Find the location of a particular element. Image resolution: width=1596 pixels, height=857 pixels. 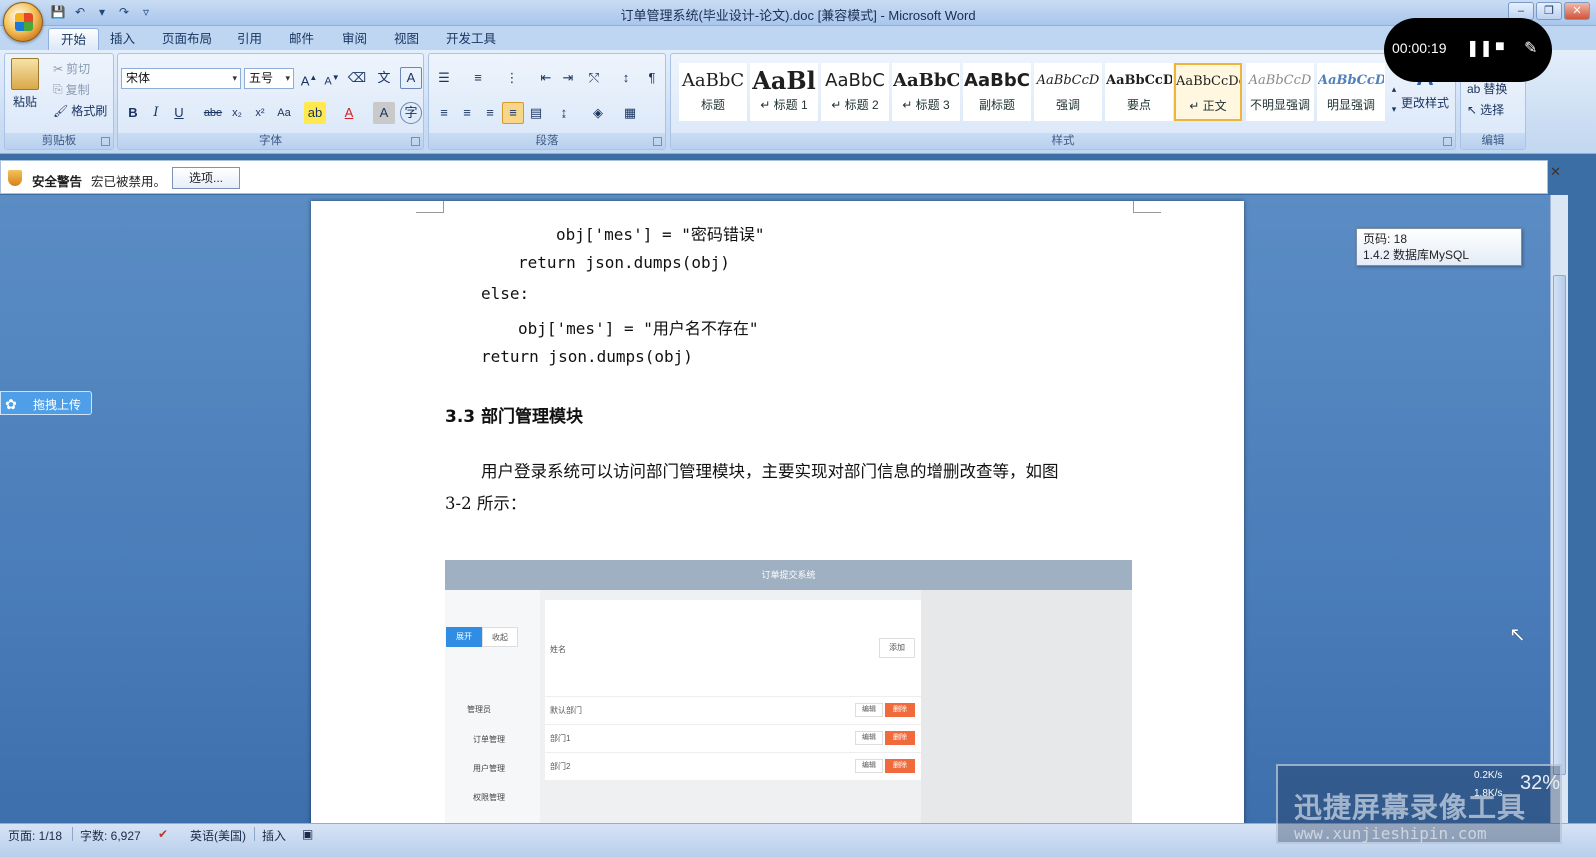

style-name: ↵ 正文 is located at coordinates (1208, 106).